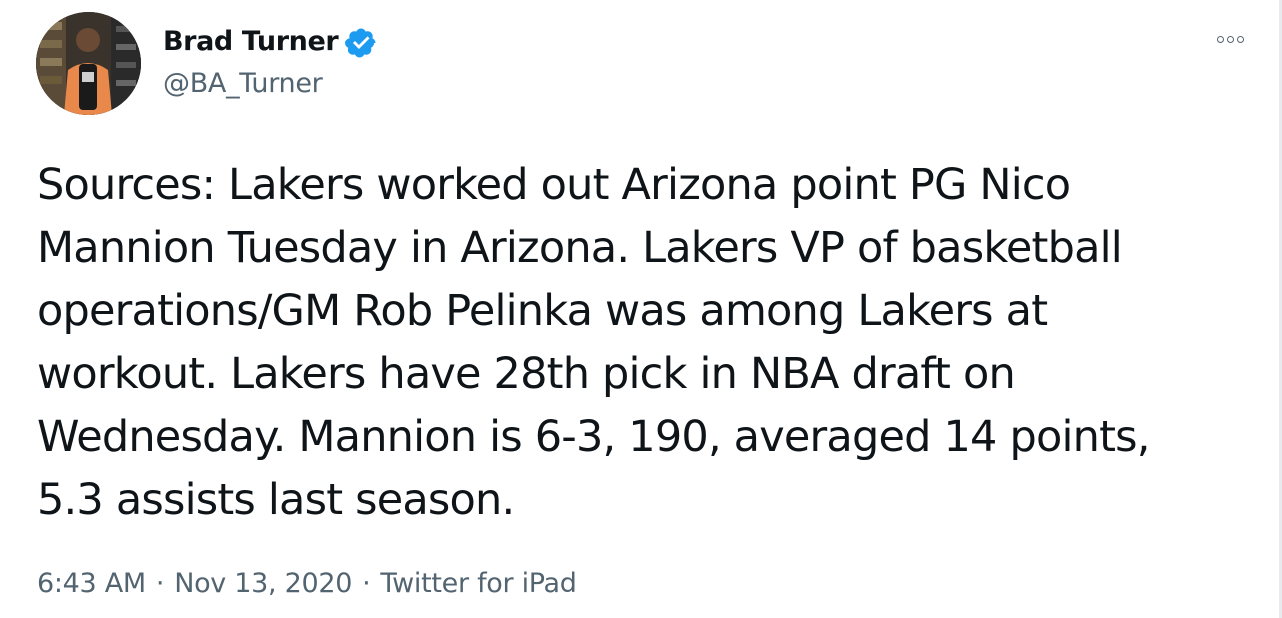  Describe the element at coordinates (361, 43) in the screenshot. I see `verified-badge-icon` at that location.